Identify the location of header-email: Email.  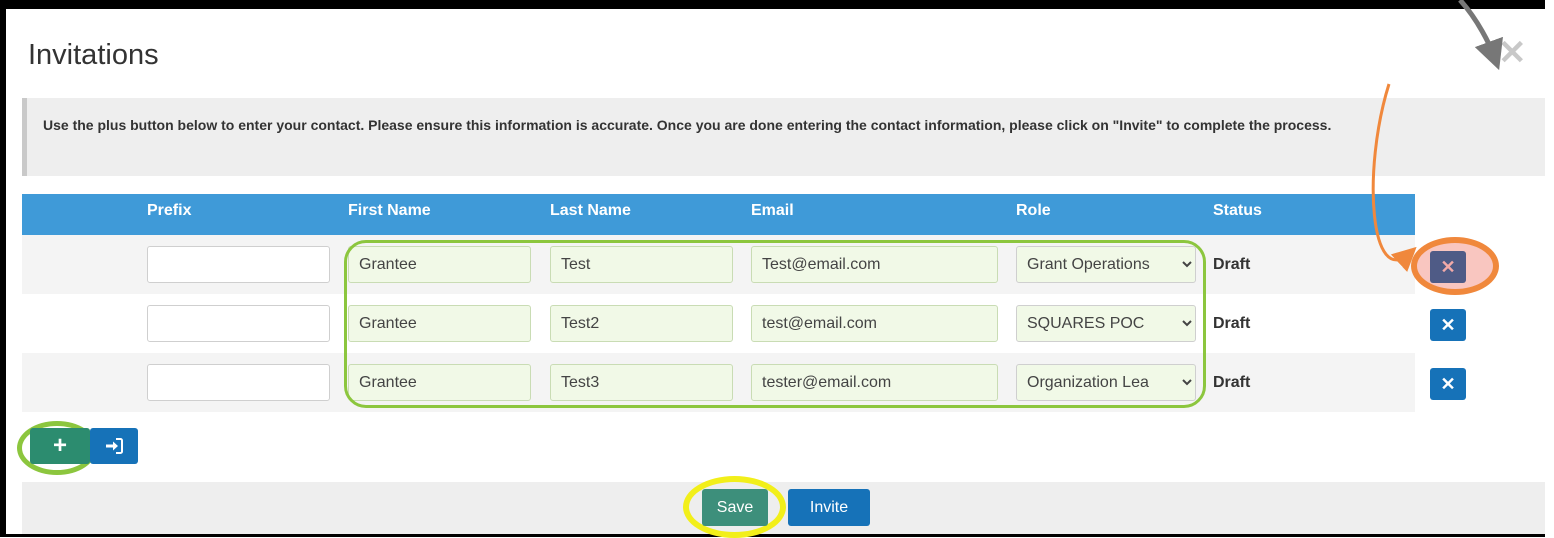
(772, 210).